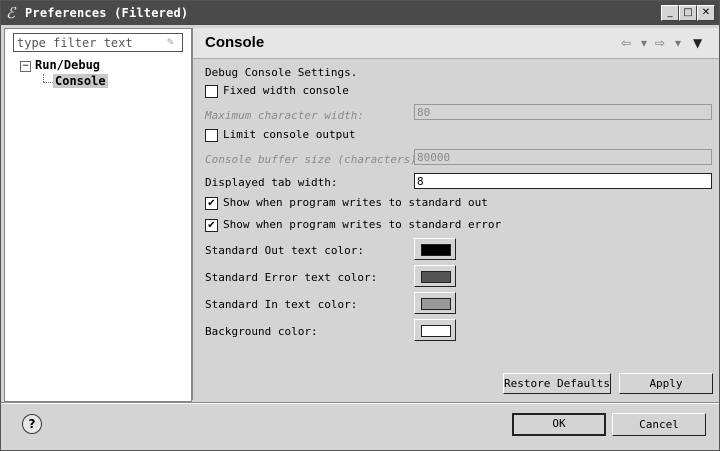 This screenshot has height=451, width=720. What do you see at coordinates (557, 383) in the screenshot?
I see `restore-defaults-button: Restore Defaults` at bounding box center [557, 383].